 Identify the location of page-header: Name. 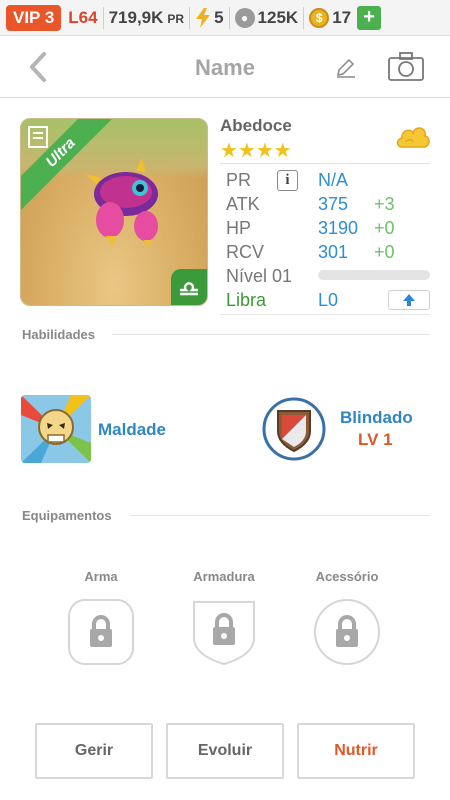
(225, 67).